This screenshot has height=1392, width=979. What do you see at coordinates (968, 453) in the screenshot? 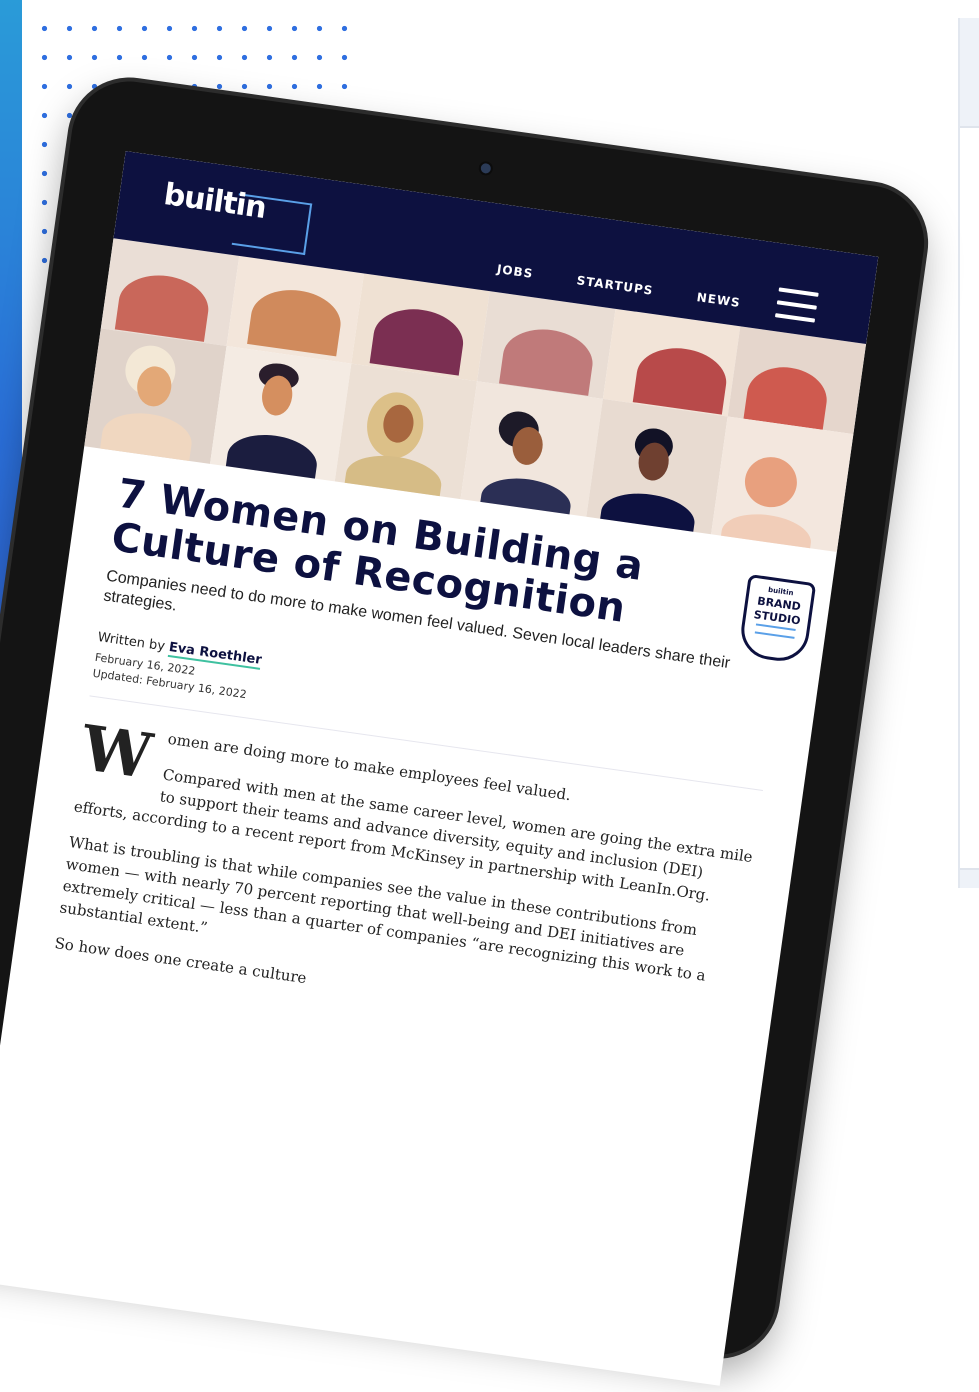
I see `background-panel` at bounding box center [968, 453].